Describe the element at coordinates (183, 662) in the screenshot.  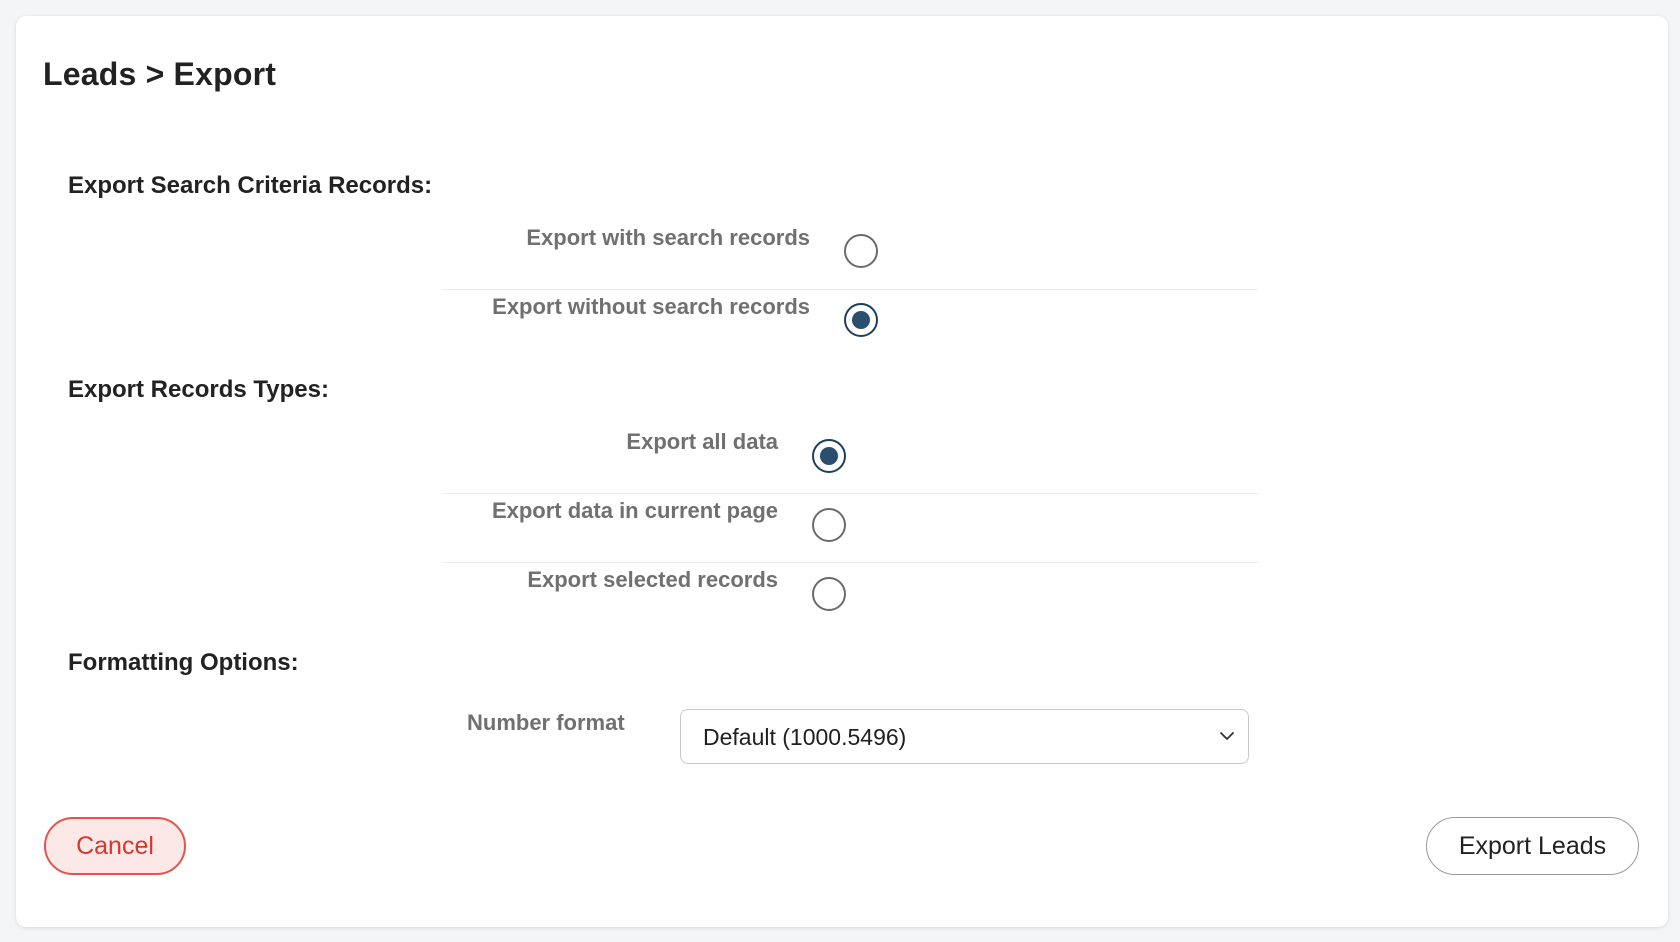
I see `section-title-formatting: Formatting Options:` at that location.